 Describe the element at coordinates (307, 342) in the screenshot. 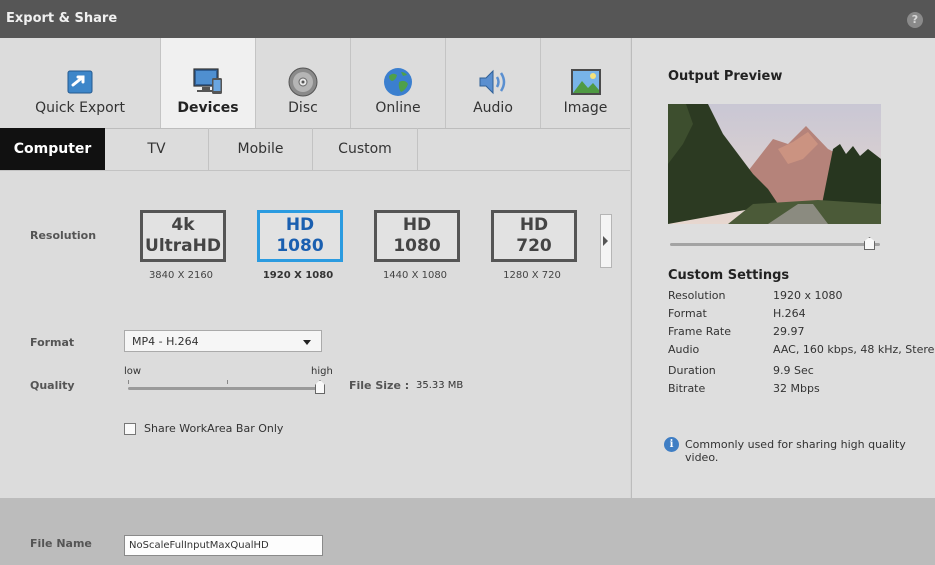

I see `chevron-down-icon` at that location.